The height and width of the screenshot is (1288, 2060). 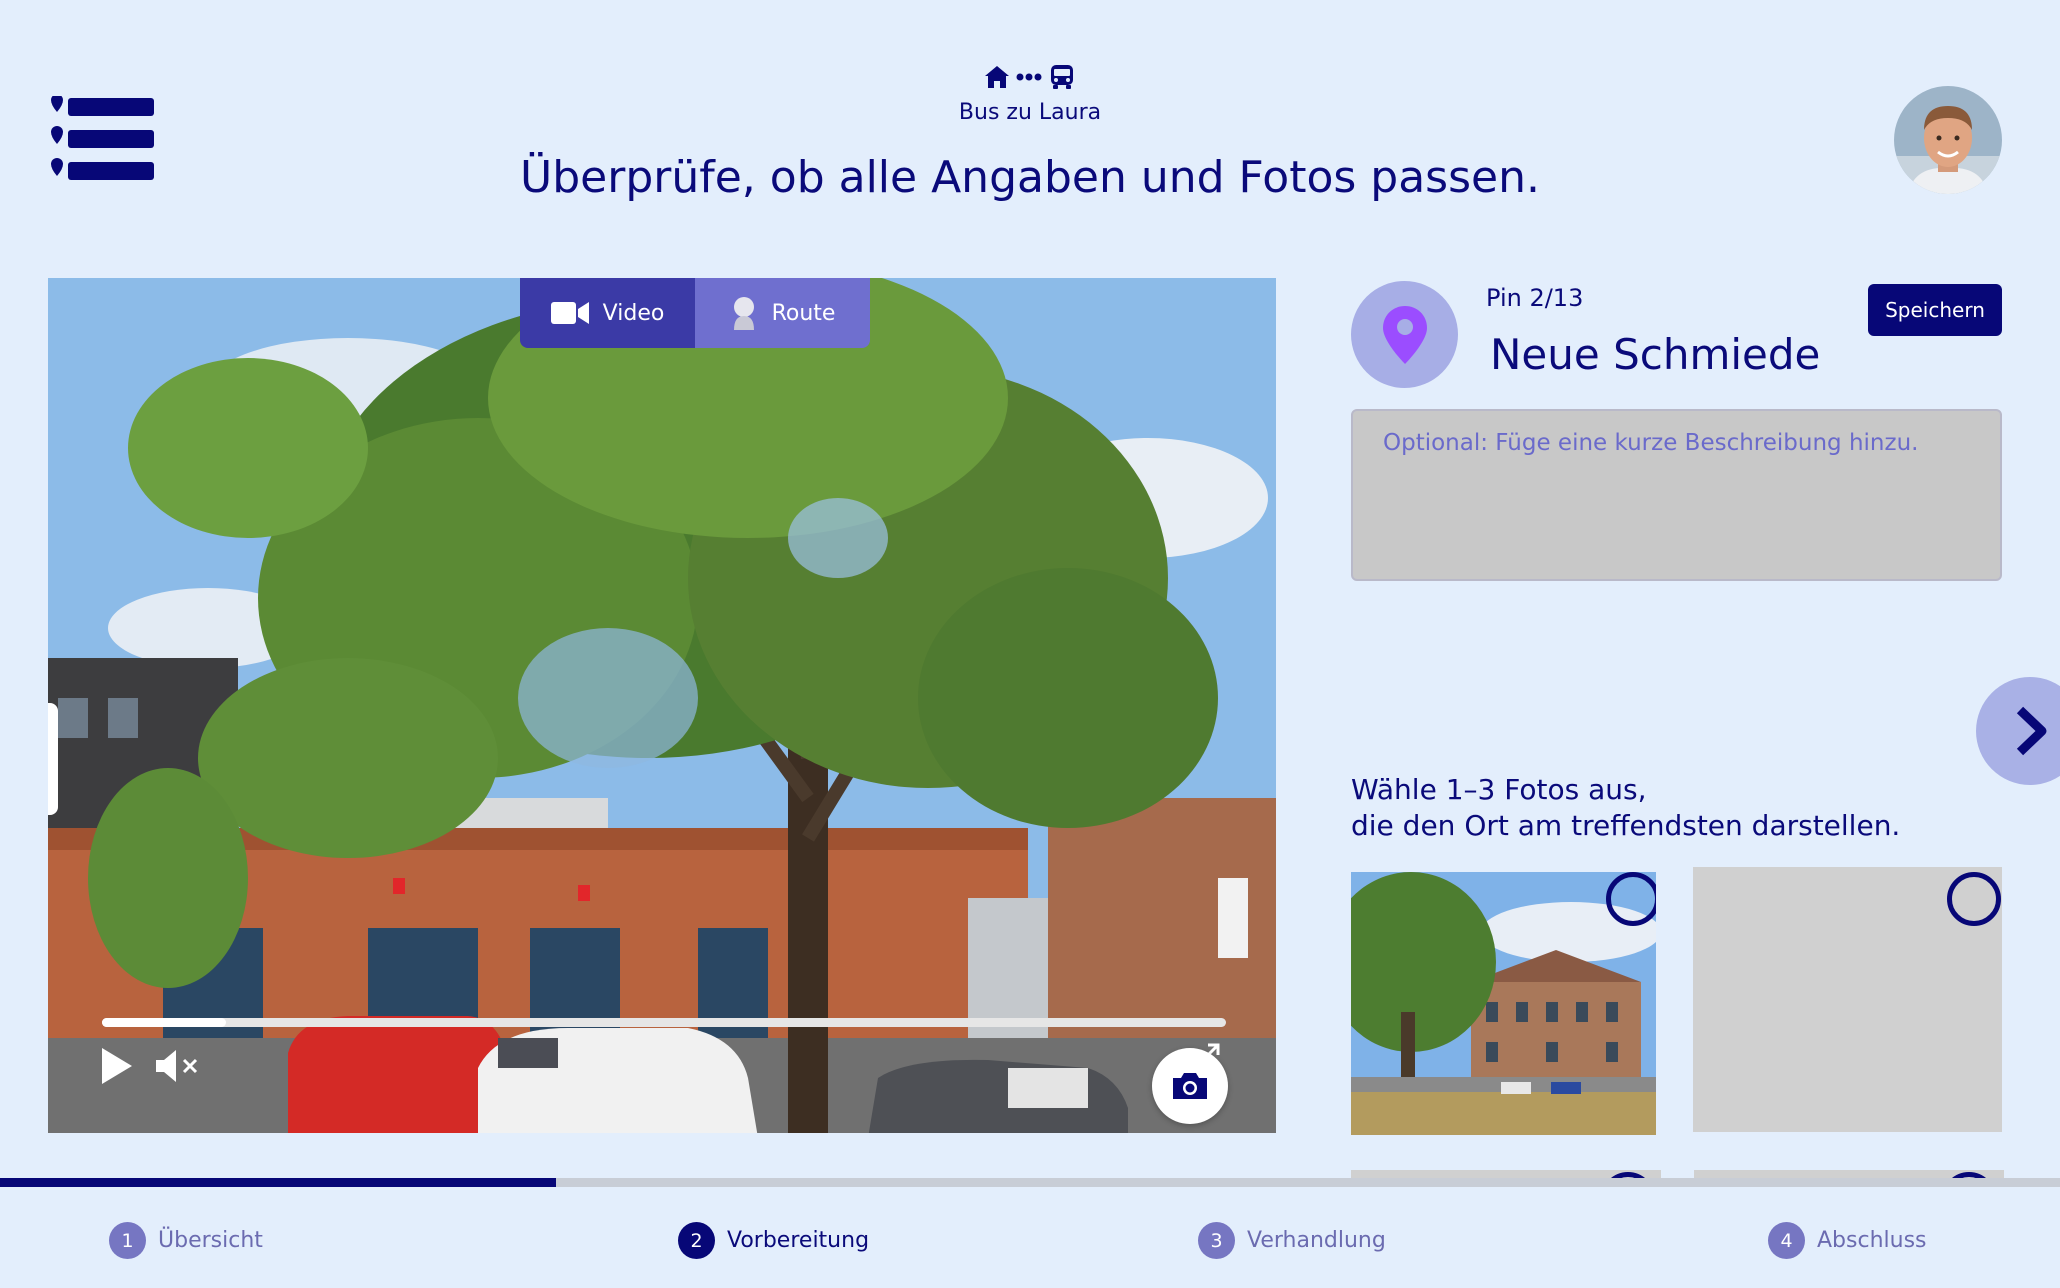 What do you see at coordinates (179, 1066) in the screenshot?
I see `mute-icon` at bounding box center [179, 1066].